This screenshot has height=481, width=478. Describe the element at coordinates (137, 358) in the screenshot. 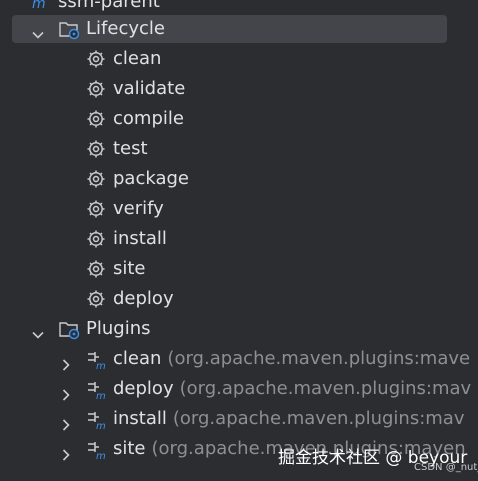

I see `plugin-name: clean` at that location.